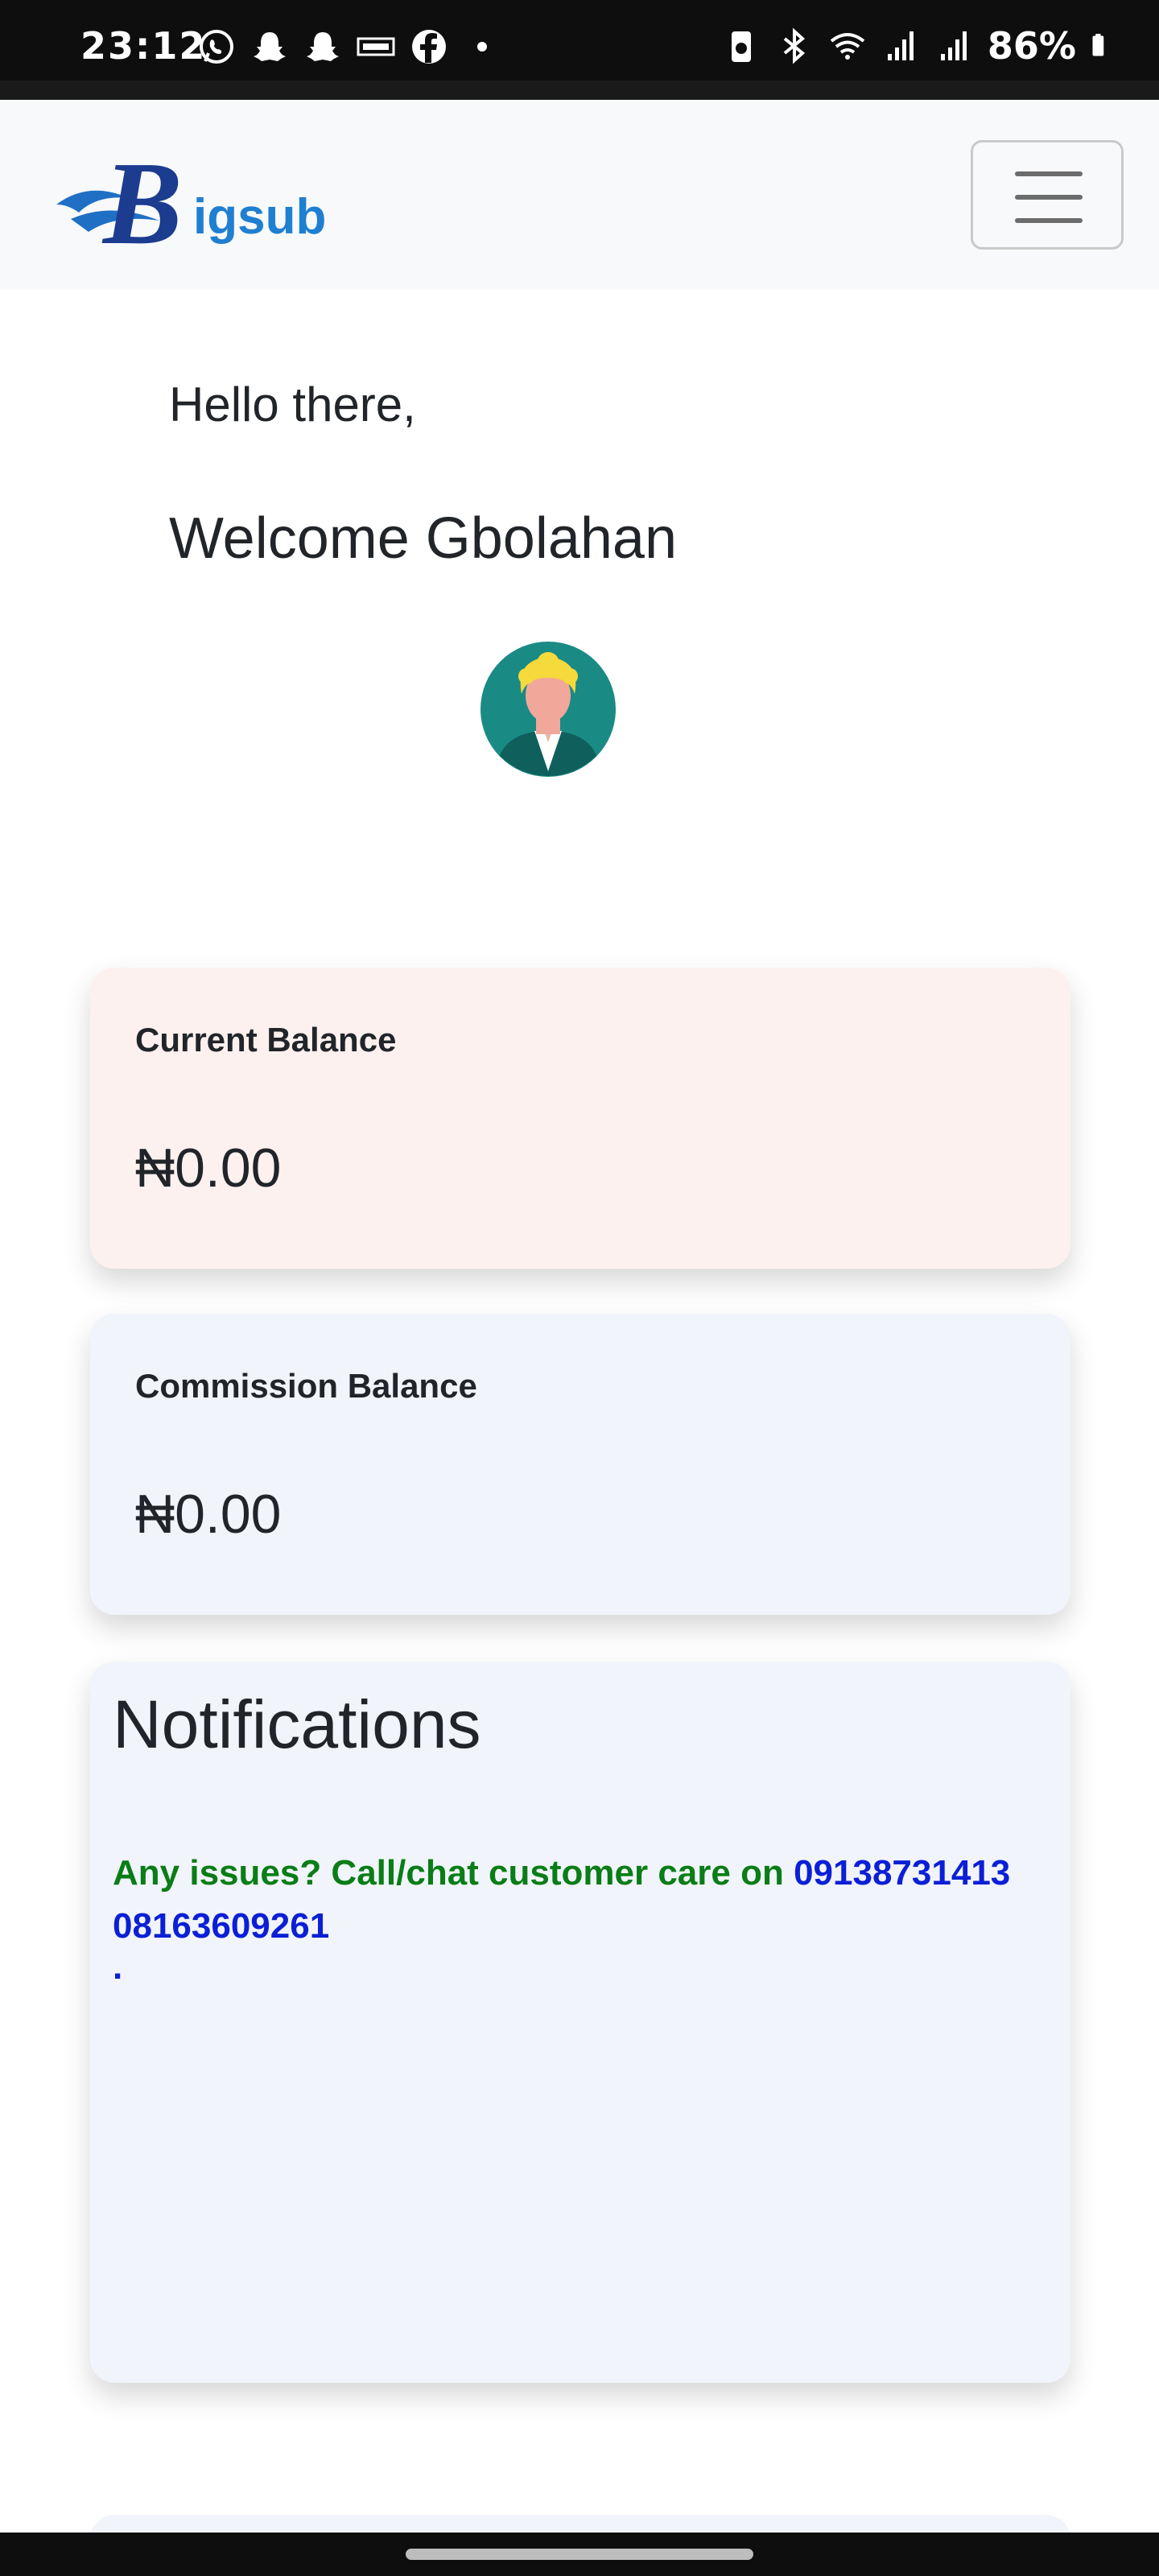  What do you see at coordinates (580, 1118) in the screenshot?
I see `current-balance-card: Current Balance ₦0.00` at bounding box center [580, 1118].